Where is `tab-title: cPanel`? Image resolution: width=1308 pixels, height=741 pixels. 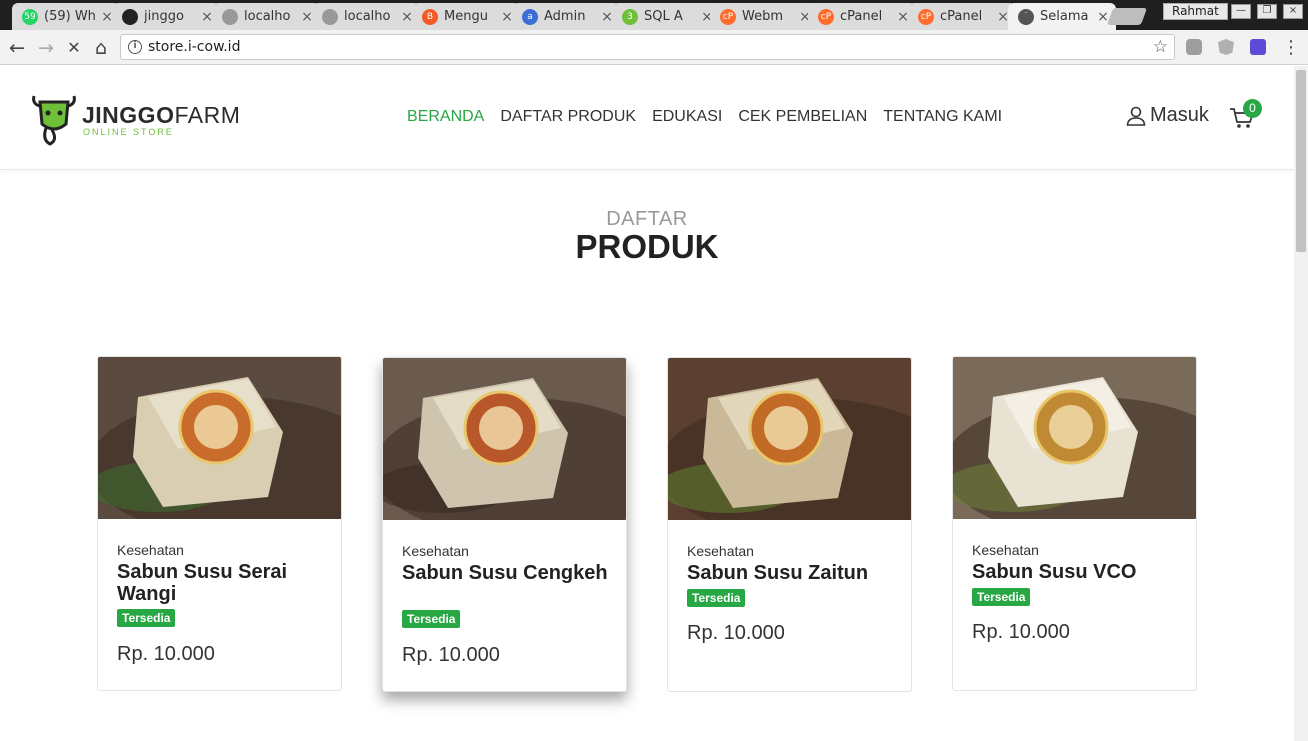
tab-title: cPanel is located at coordinates (961, 16).